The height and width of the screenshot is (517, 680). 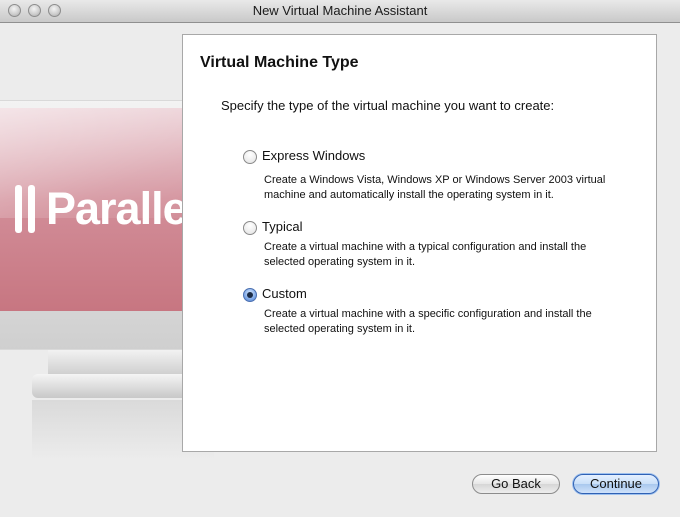 I want to click on option-label-typical: Typical, so click(x=282, y=226).